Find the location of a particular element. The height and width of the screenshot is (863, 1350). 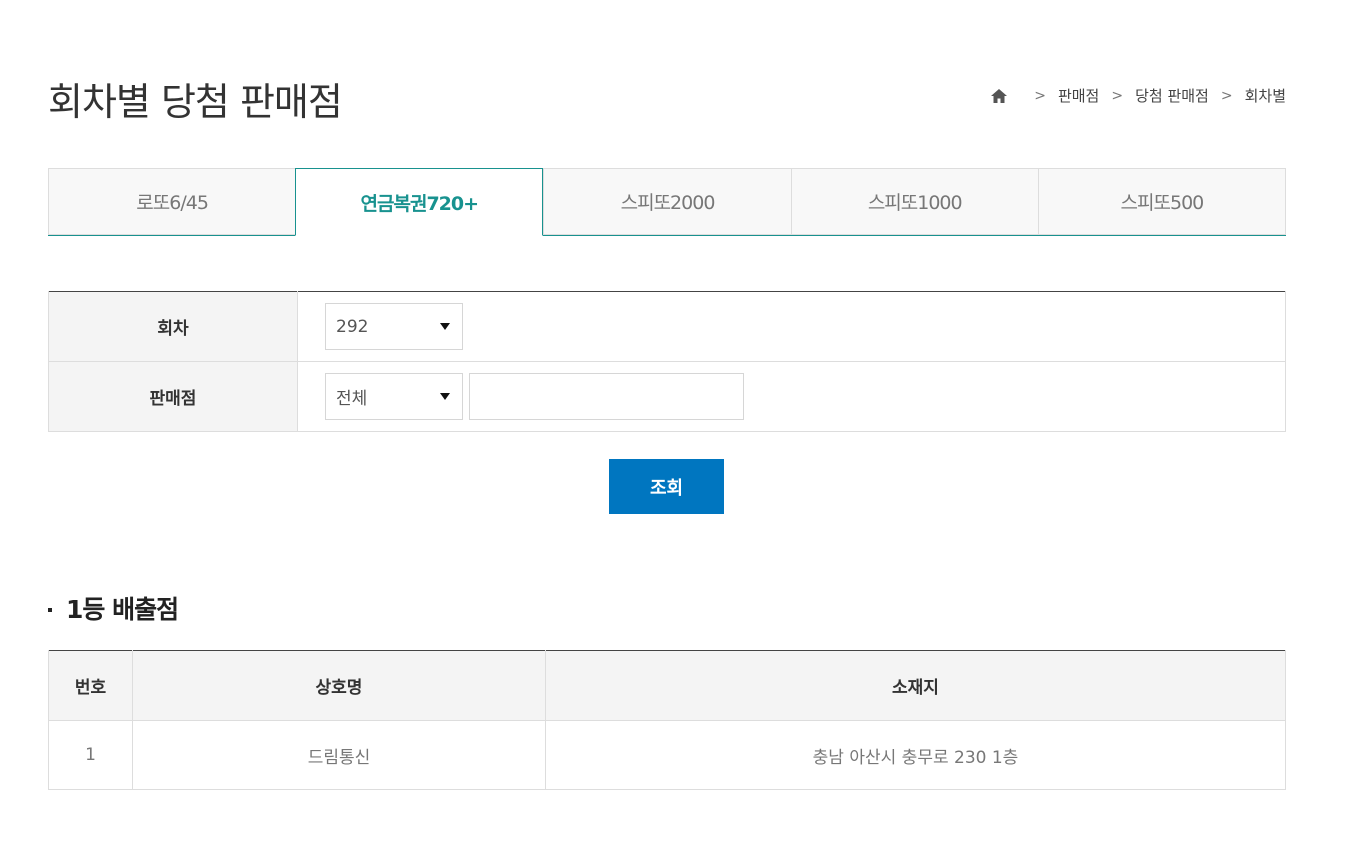

breadcrumb: > 판매점 > 당첨 판매점 > 회차별 is located at coordinates (1138, 96).